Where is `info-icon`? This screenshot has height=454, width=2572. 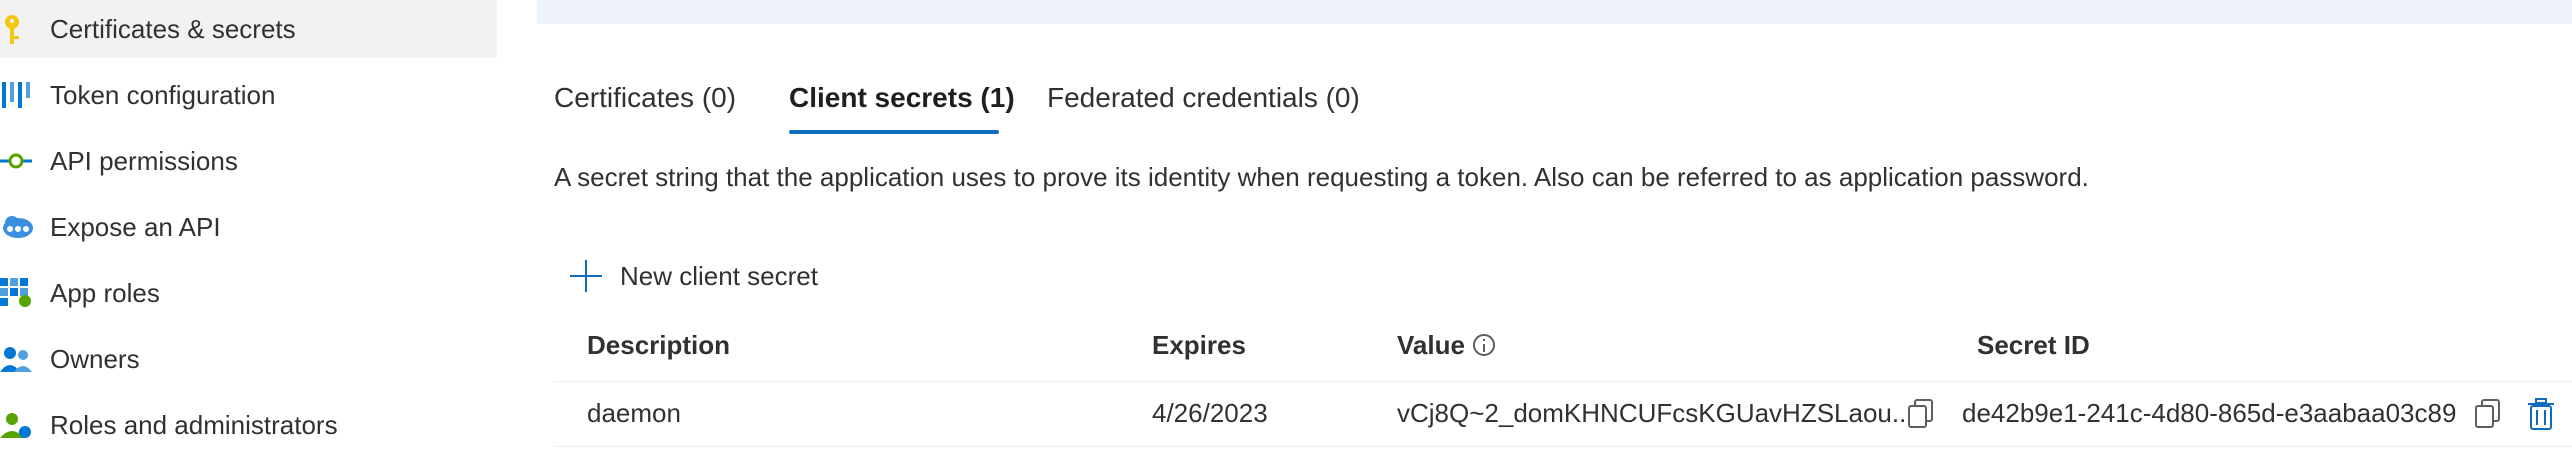
info-icon is located at coordinates (1483, 345).